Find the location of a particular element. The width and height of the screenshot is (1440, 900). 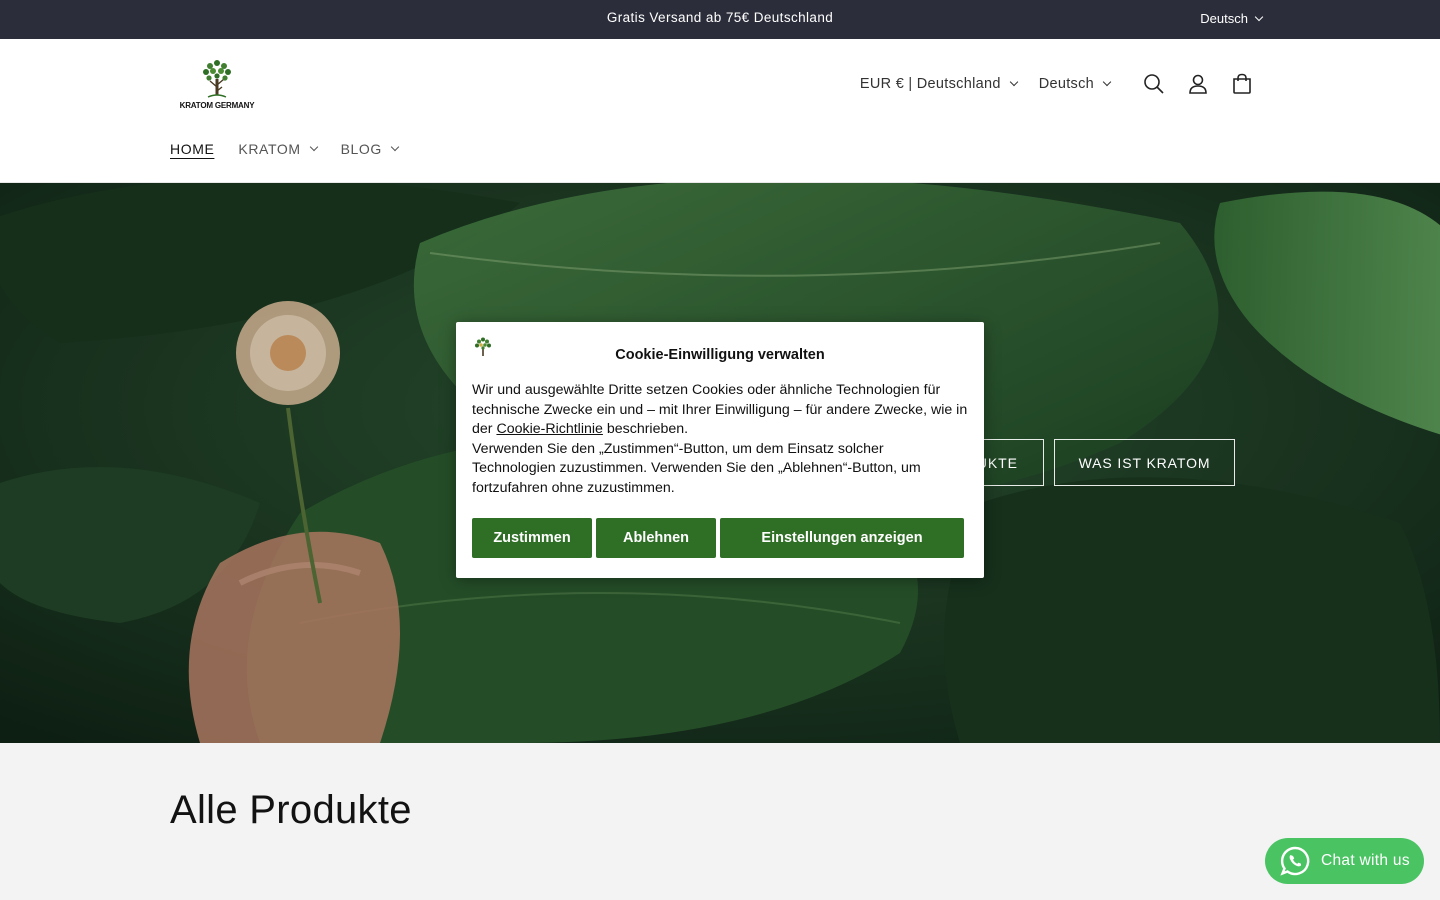

currency-selector: EUR € | Deutschland is located at coordinates (938, 84).